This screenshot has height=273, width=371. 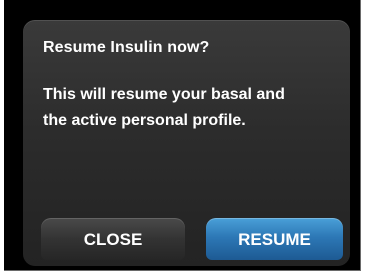 What do you see at coordinates (274, 239) in the screenshot?
I see `resume-button: RESUME` at bounding box center [274, 239].